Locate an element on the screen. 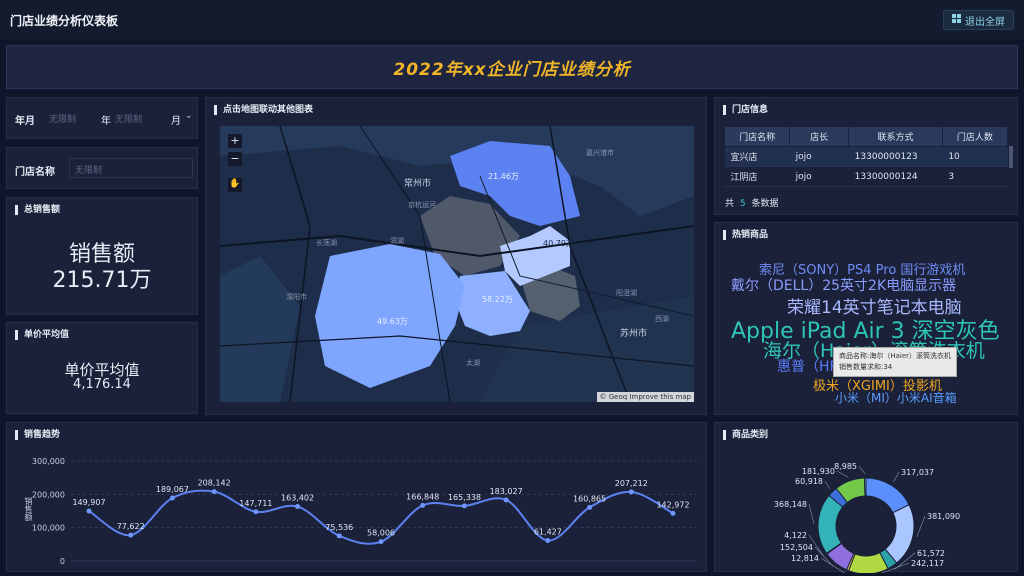 This screenshot has width=1024, height=576. total-sales-title: 总销售额 is located at coordinates (37, 210).